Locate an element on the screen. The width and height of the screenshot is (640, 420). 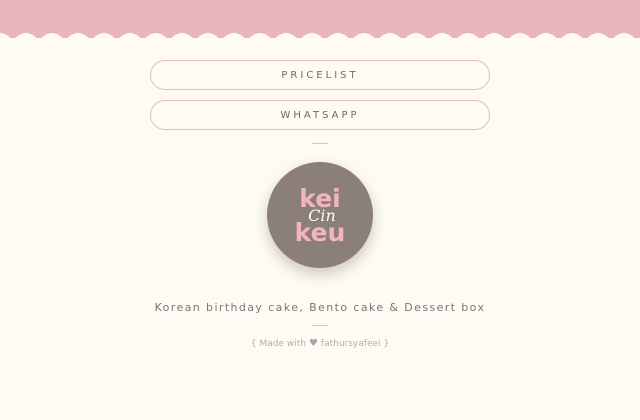
divider-top is located at coordinates (320, 143).